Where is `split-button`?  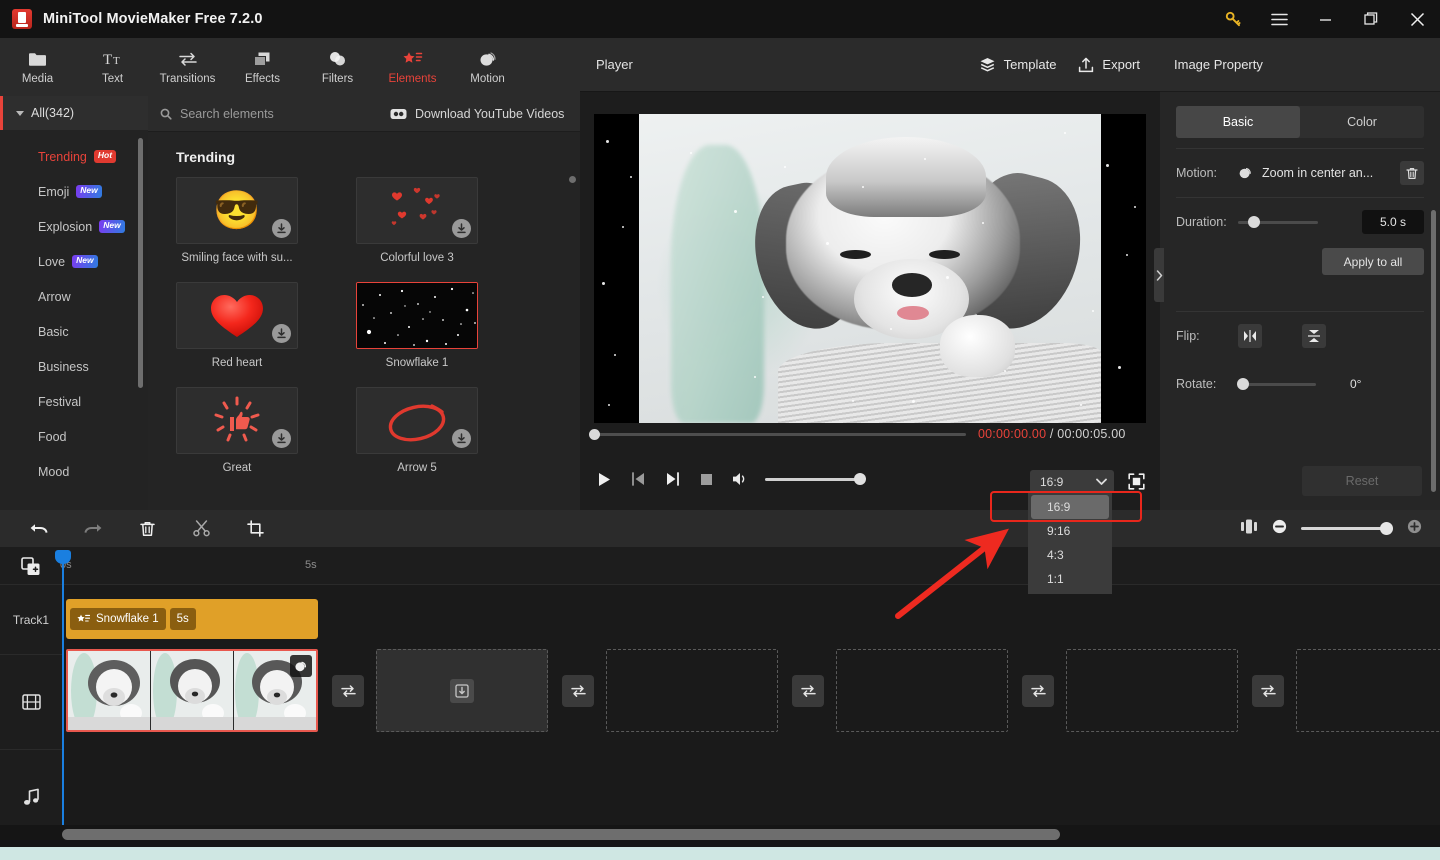
split-button is located at coordinates (201, 528).